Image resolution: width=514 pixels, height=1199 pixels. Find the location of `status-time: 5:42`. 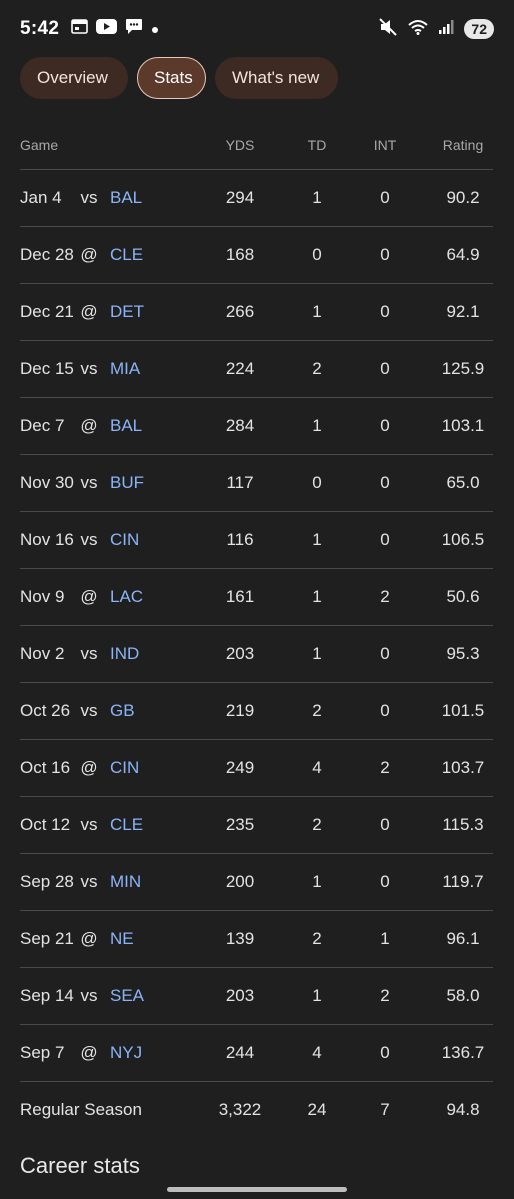

status-time: 5:42 is located at coordinates (40, 28).